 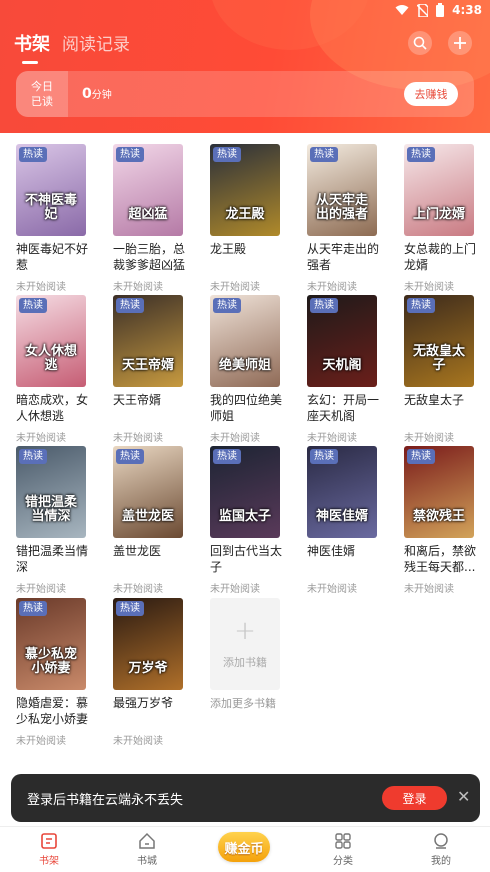 What do you see at coordinates (148, 341) in the screenshot?
I see `book-cover: 热读 天王帝婿` at bounding box center [148, 341].